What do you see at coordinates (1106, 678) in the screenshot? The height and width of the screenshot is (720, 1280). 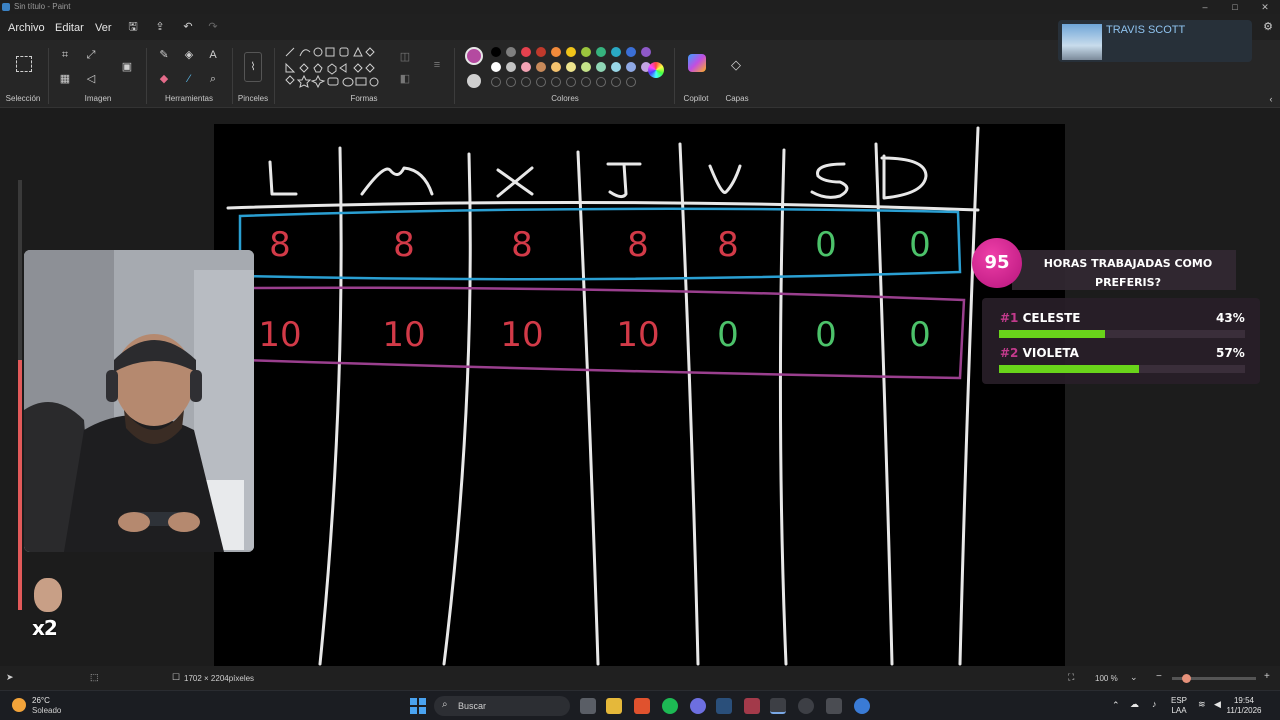 I see `zoom-level: 100 %` at bounding box center [1106, 678].